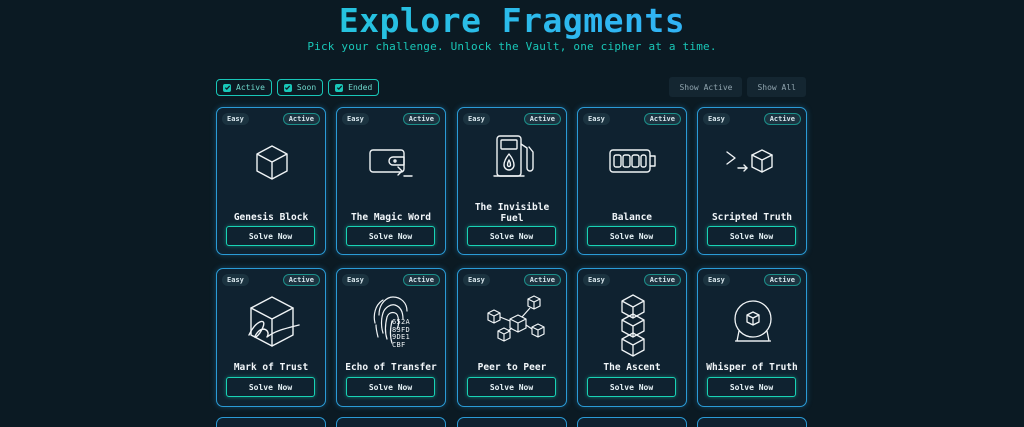  I want to click on signature-cube-icon, so click(272, 323).